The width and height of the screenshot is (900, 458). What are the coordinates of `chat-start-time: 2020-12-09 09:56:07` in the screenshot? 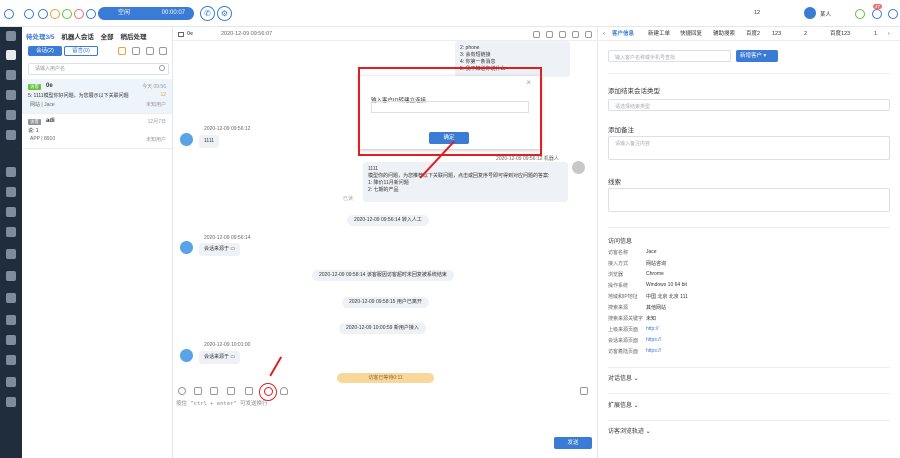 It's located at (247, 34).